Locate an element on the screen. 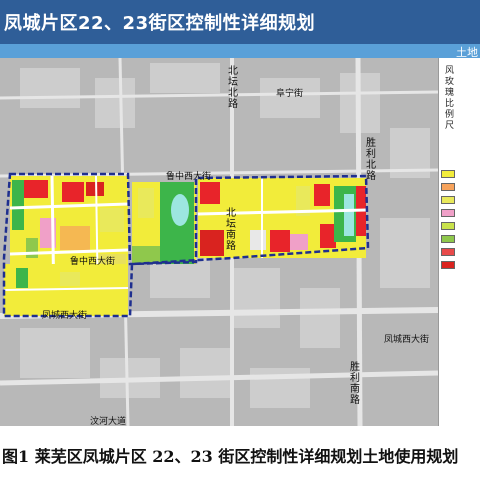 The height and width of the screenshot is (480, 480). legend-title: 风玫瑰比例尺 is located at coordinates (450, 98).